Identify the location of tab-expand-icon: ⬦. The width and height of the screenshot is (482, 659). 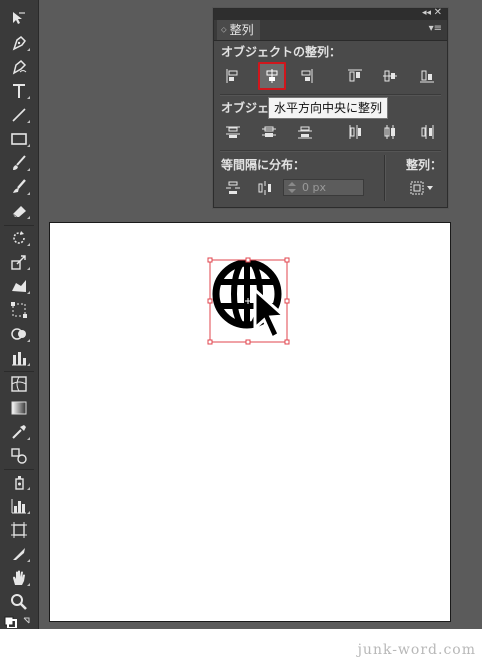
(224, 30).